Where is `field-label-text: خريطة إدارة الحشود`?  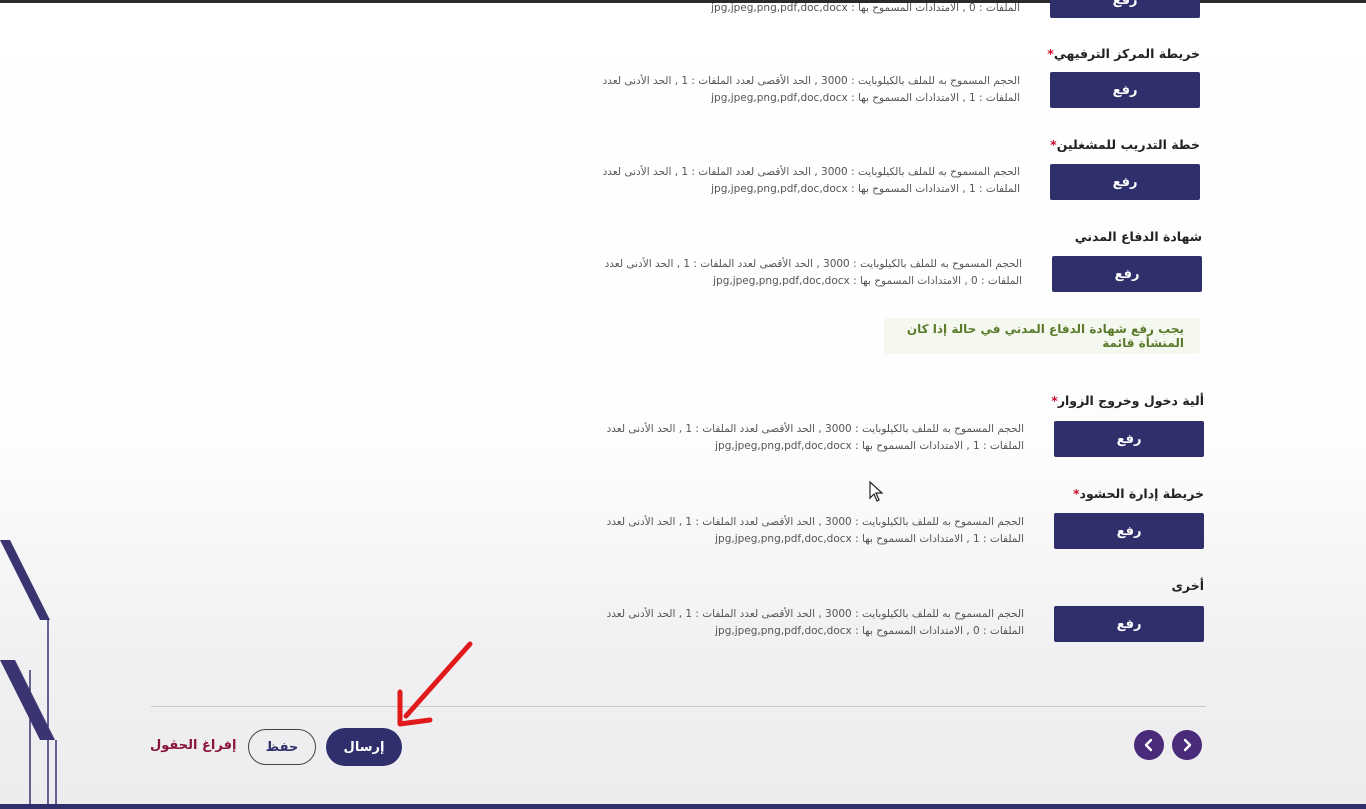
field-label-text: خريطة إدارة الحشود is located at coordinates (1141, 493).